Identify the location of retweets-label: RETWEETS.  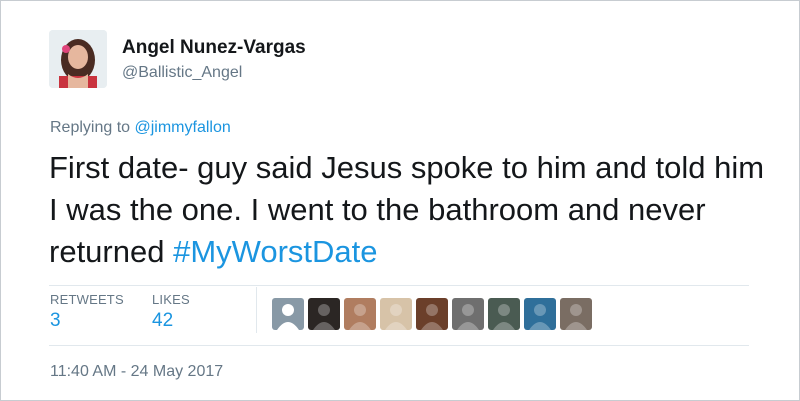
(87, 299).